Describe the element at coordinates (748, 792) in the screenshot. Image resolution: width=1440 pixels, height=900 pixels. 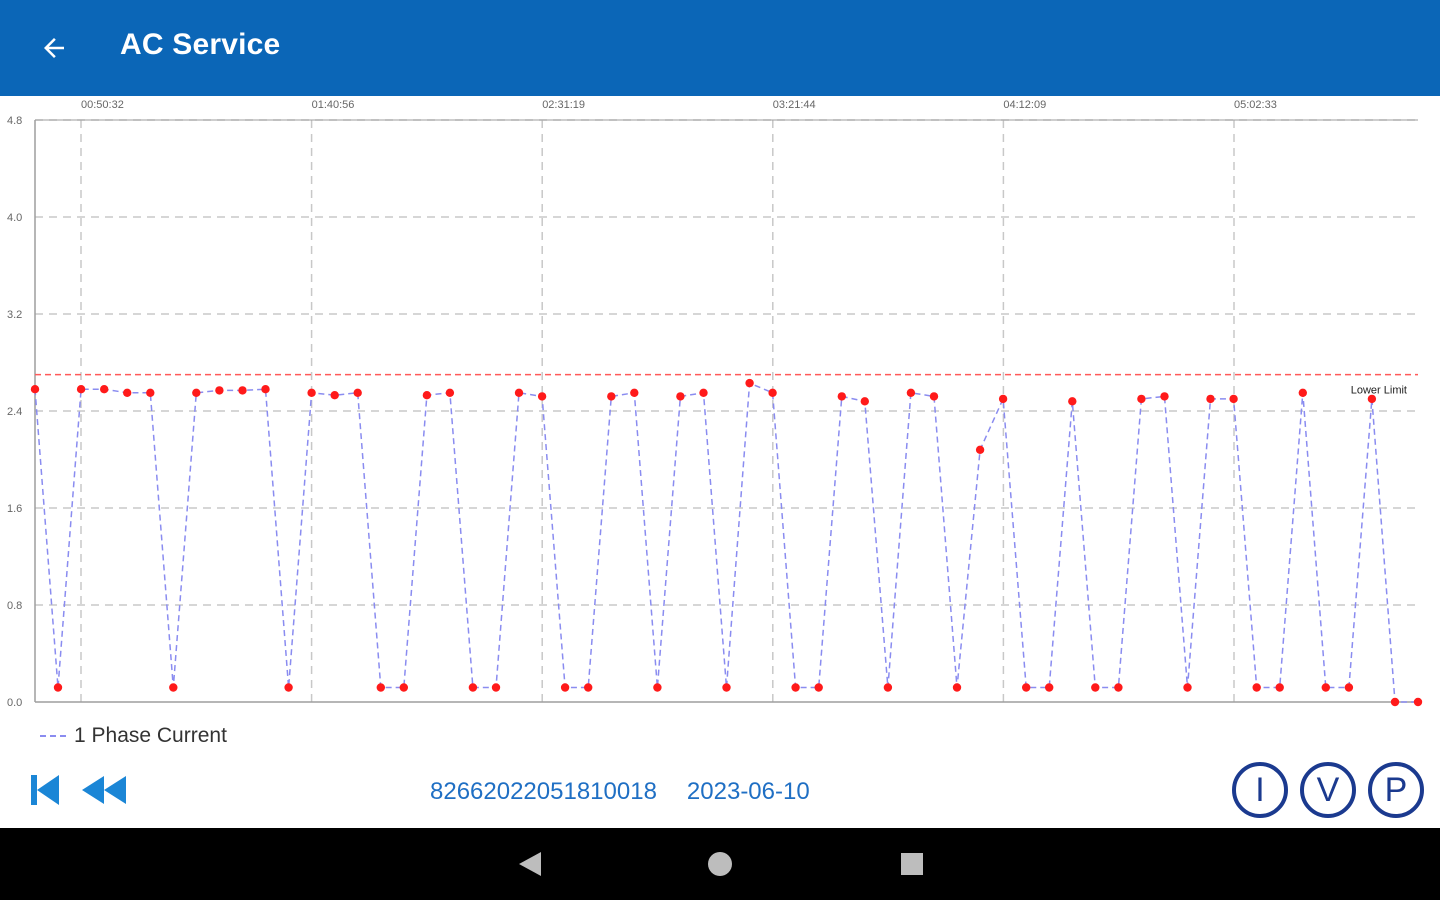
I see `selected-date: 2023-06-10` at that location.